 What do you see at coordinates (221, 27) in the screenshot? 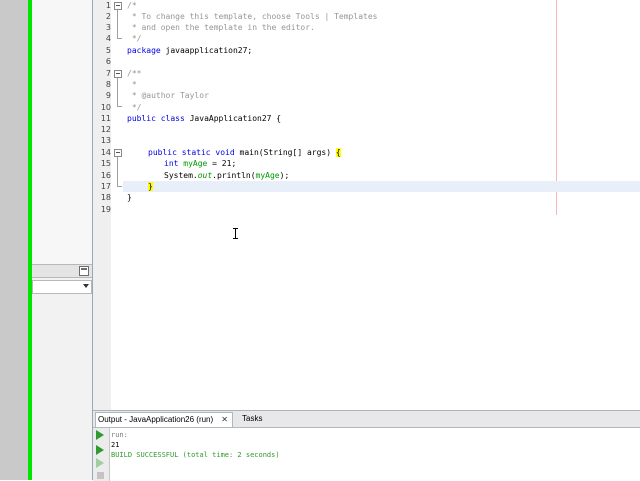
I see `code-line-3: * and open the template in the editor.` at bounding box center [221, 27].